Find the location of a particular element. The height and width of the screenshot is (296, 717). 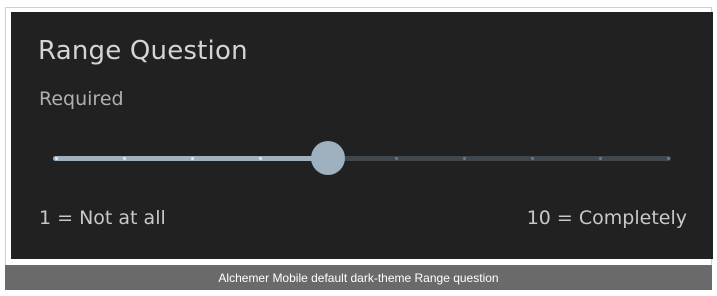

range-min-label: 1 = Not at all is located at coordinates (102, 218).